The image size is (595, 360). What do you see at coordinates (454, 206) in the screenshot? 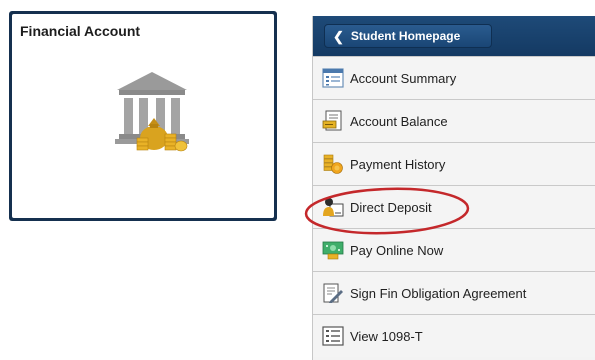
I see `nav-item-direct-deposit: Direct Deposit` at bounding box center [454, 206].